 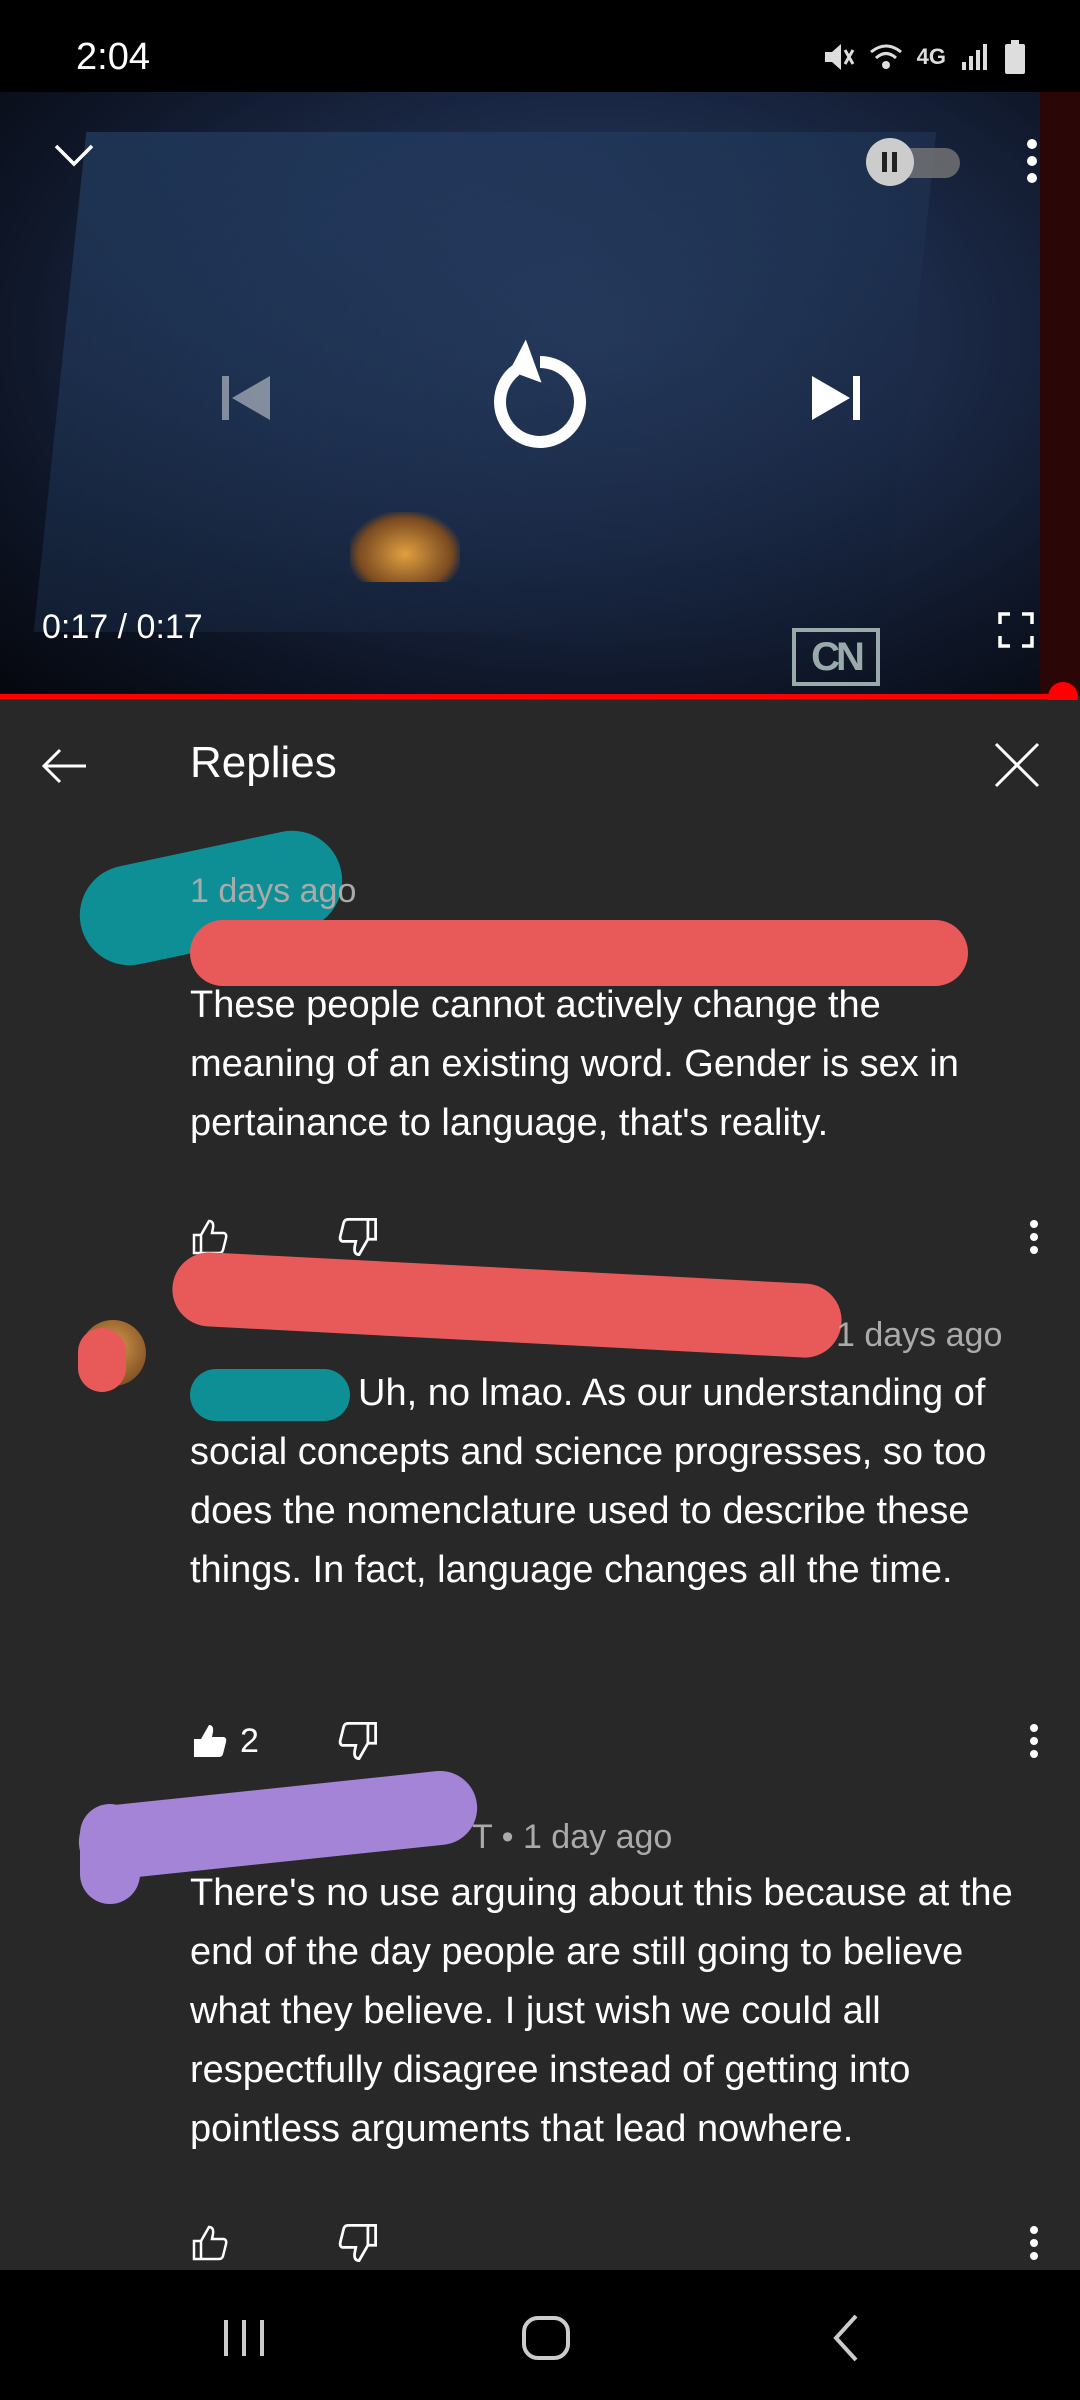 I want to click on system-nav-bar, so click(x=540, y=2335).